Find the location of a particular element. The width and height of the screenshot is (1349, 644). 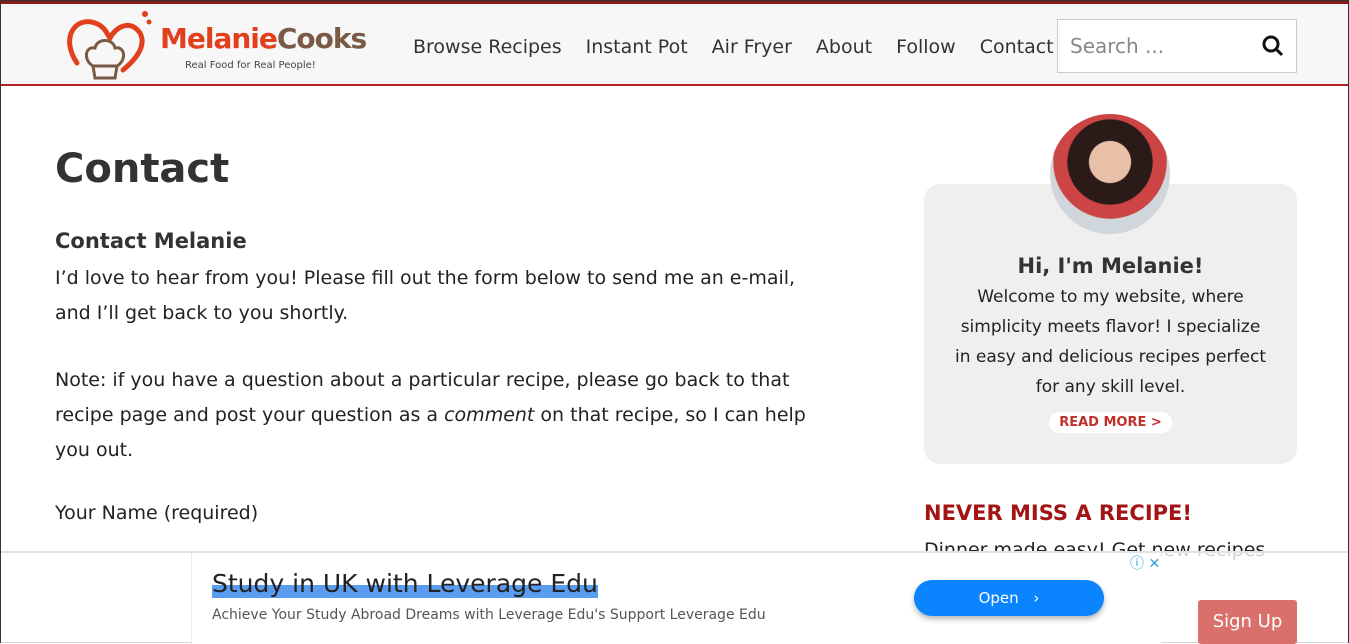

brand-name: MelanieCooks is located at coordinates (263, 38).